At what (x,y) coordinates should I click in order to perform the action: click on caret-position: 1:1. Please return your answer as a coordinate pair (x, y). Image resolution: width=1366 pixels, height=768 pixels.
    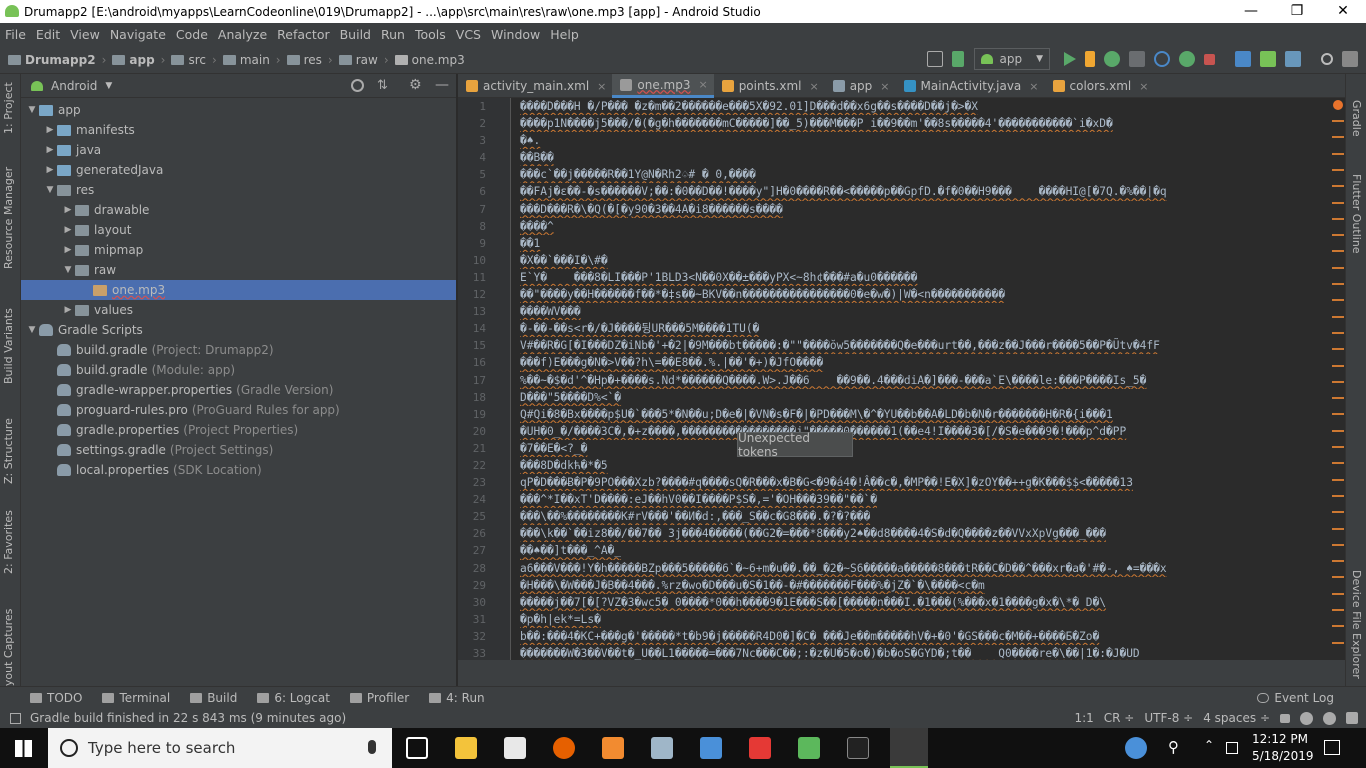
    Looking at the image, I should click on (1083, 718).